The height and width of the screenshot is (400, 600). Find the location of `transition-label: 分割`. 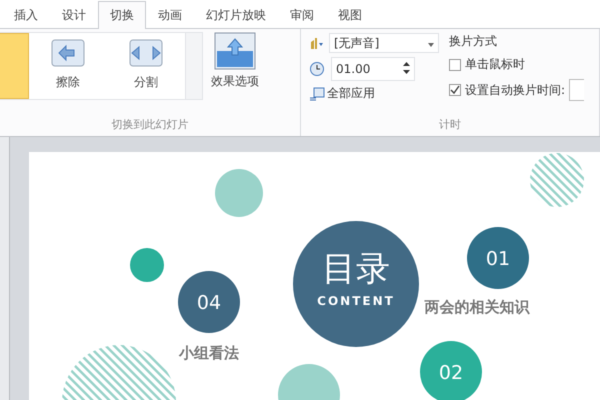

transition-label: 分割 is located at coordinates (146, 82).